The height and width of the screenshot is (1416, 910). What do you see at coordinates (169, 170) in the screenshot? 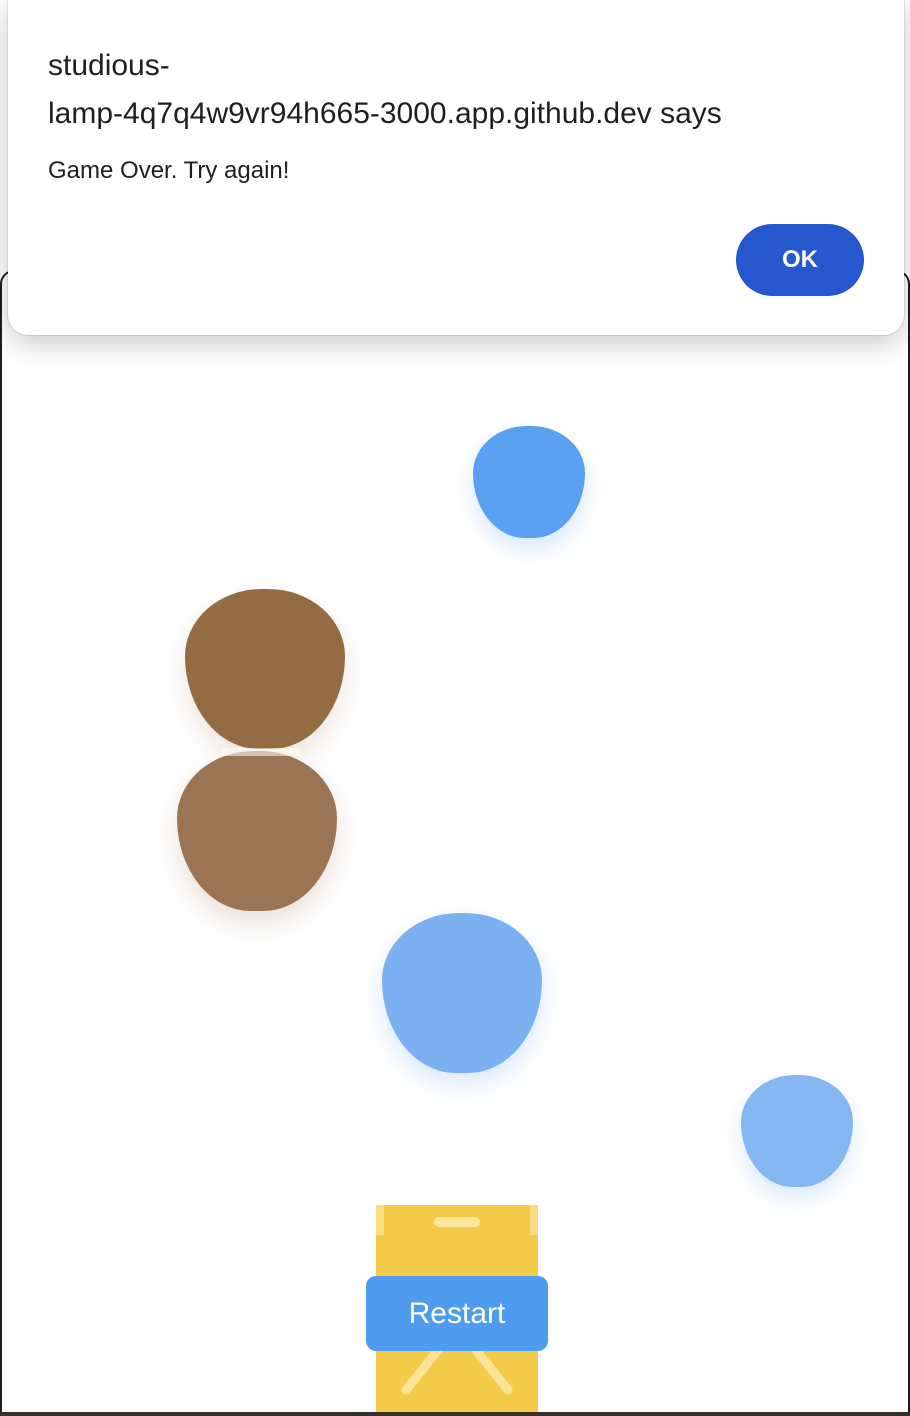
I see `dialog-message: Game Over. Try again!` at bounding box center [169, 170].